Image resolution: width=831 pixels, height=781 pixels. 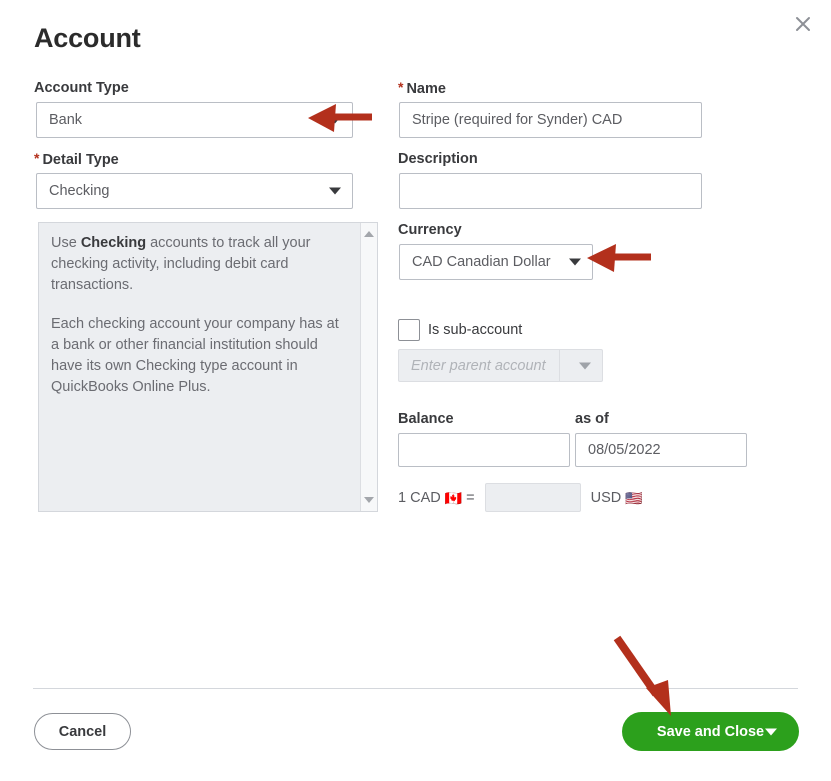 What do you see at coordinates (606, 497) in the screenshot?
I see `exchange-rate-suffix: USD` at bounding box center [606, 497].